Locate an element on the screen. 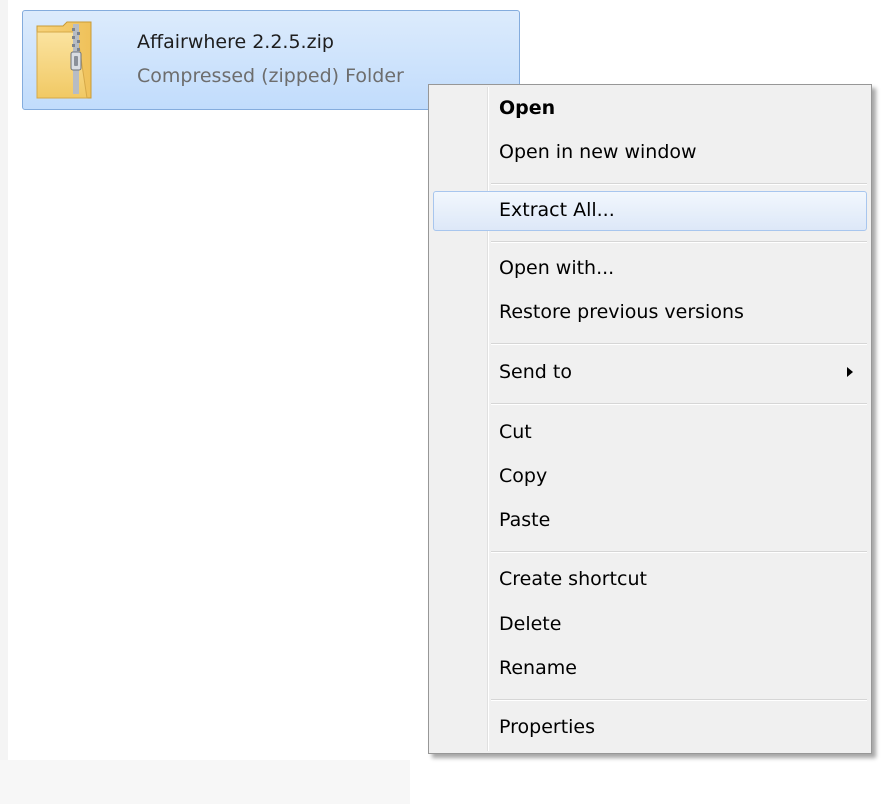 The height and width of the screenshot is (804, 888). menu-item-label: Properties is located at coordinates (547, 727).